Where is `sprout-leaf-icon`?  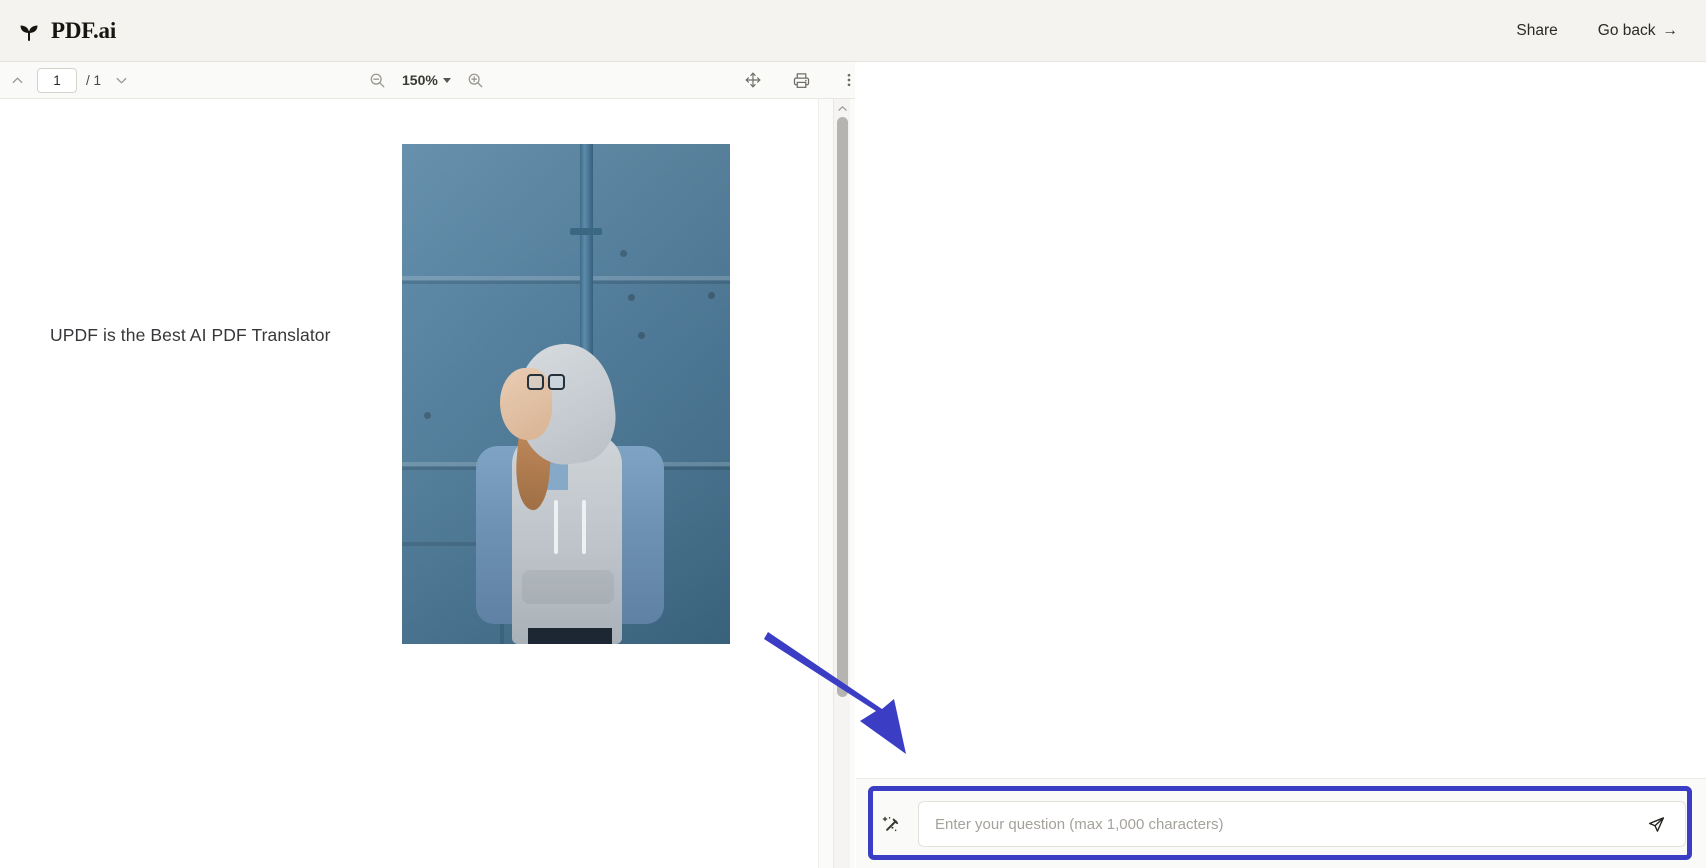 sprout-leaf-icon is located at coordinates (29, 31).